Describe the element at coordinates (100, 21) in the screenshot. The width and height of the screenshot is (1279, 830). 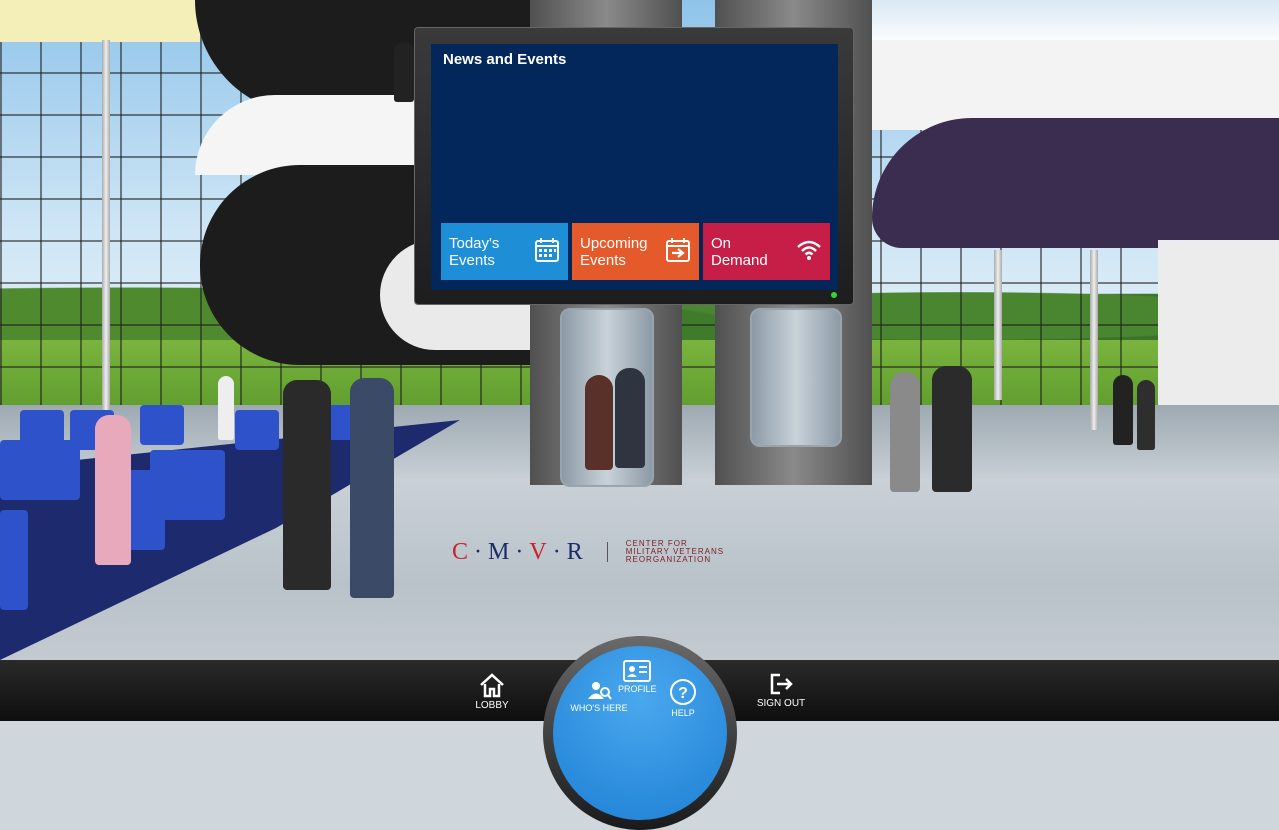
I see `ceiling-left` at that location.